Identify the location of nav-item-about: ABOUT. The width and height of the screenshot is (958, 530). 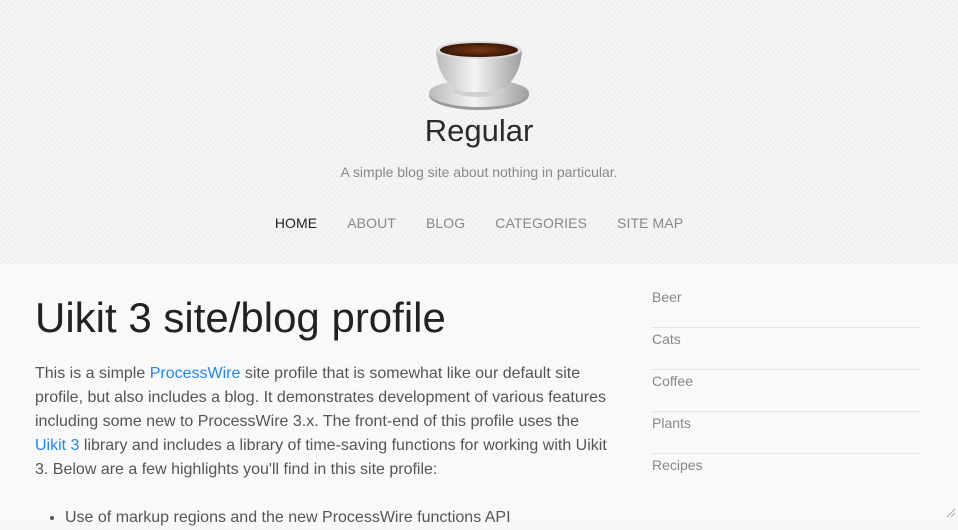
(371, 224).